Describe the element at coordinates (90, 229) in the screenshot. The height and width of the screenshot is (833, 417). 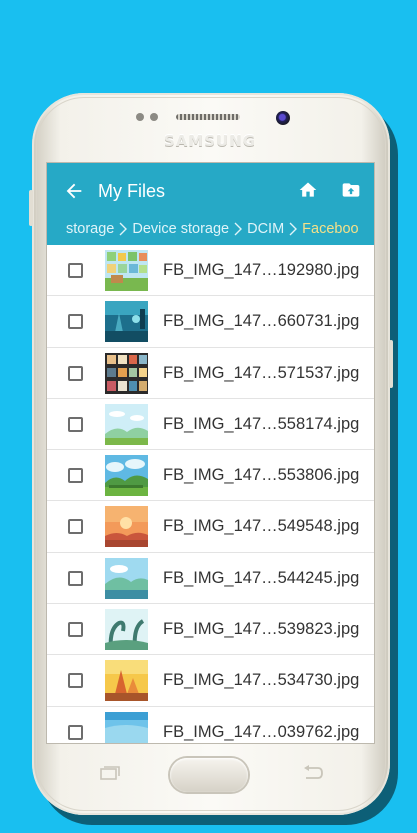
I see `breadcrumb-item-storage: storage` at that location.